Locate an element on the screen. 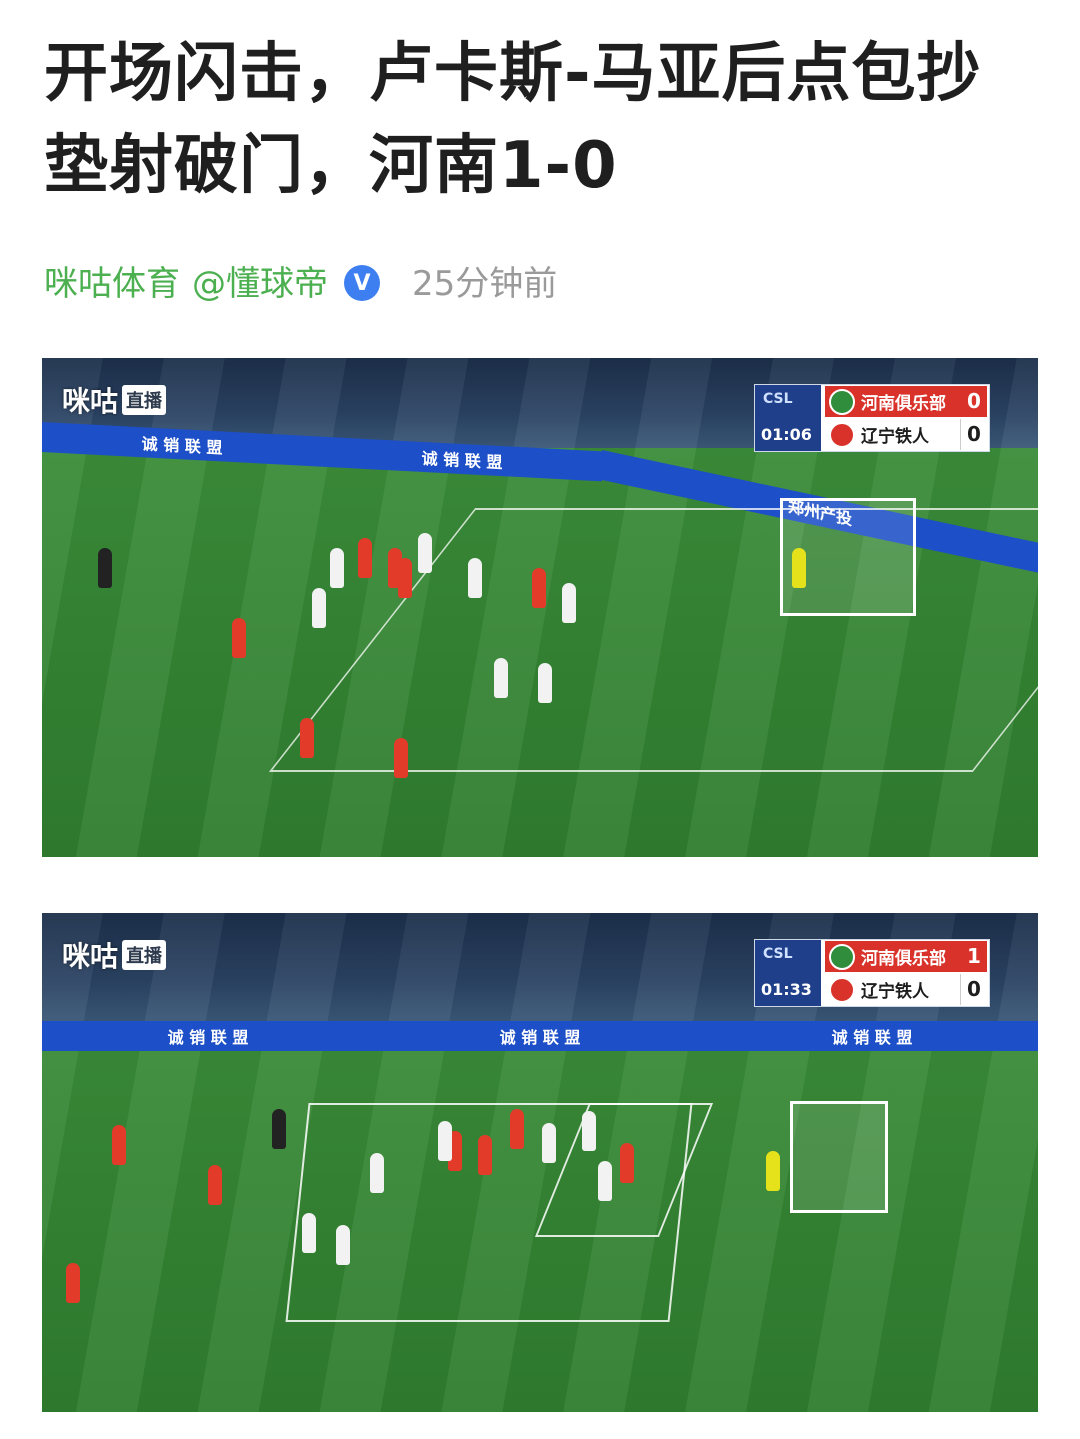 This screenshot has width=1080, height=1439. scoreboard: CSL 01:06 河南俱乐部 0 辽宁铁人 0 is located at coordinates (872, 418).